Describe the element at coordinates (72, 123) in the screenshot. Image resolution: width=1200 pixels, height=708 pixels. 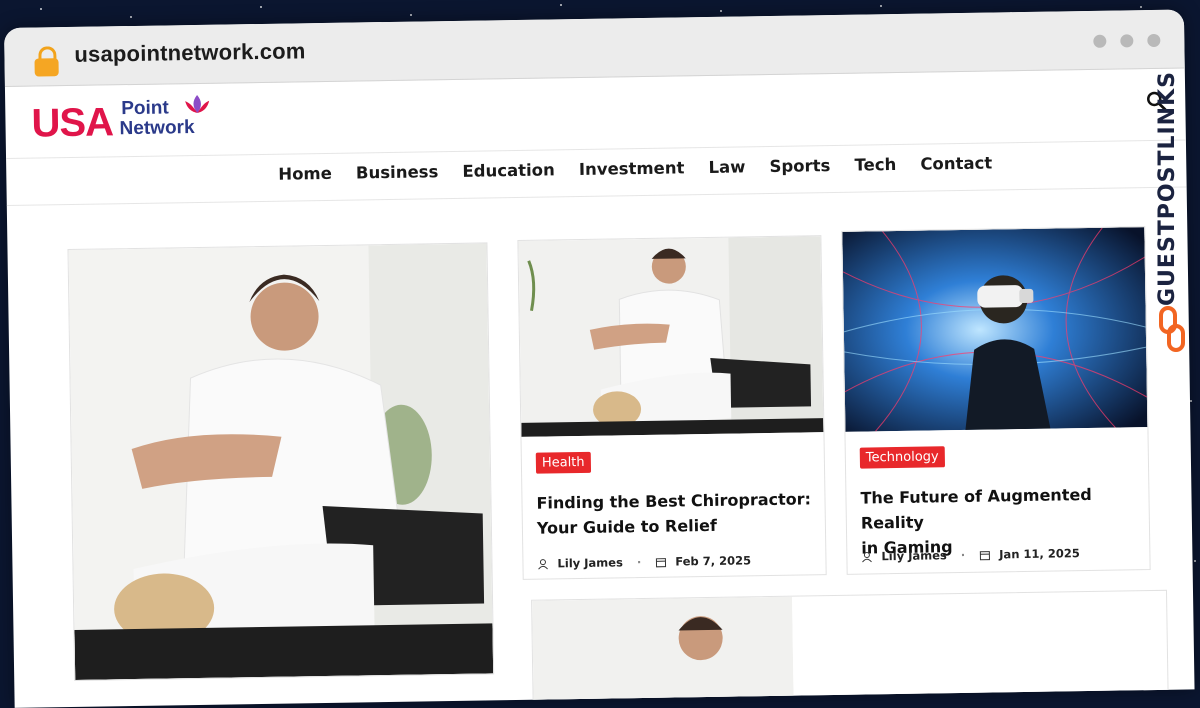
I see `logo-usa-text: USA` at that location.